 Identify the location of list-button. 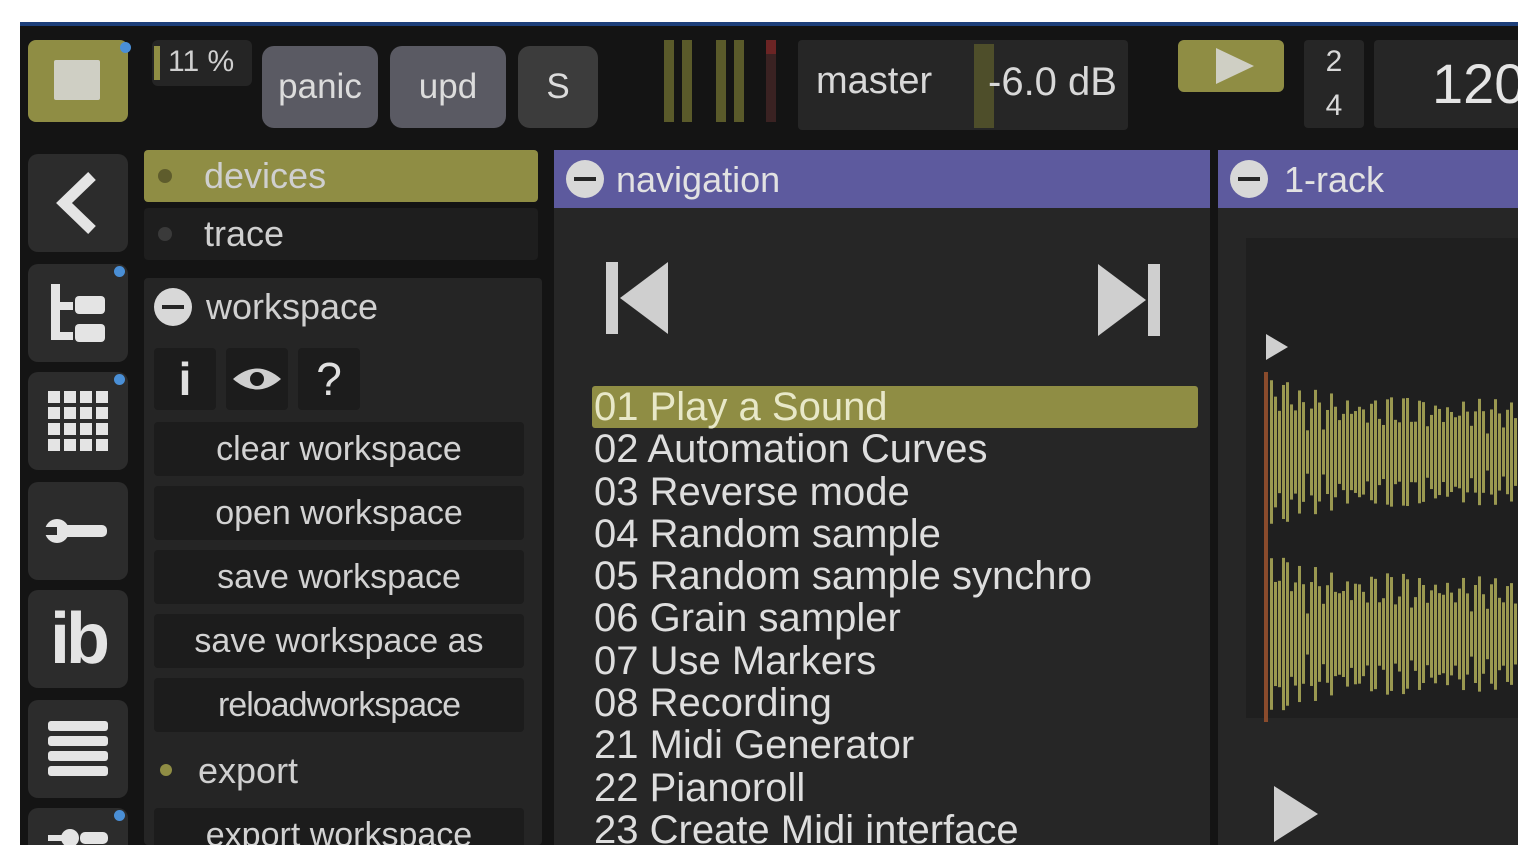
(78, 749).